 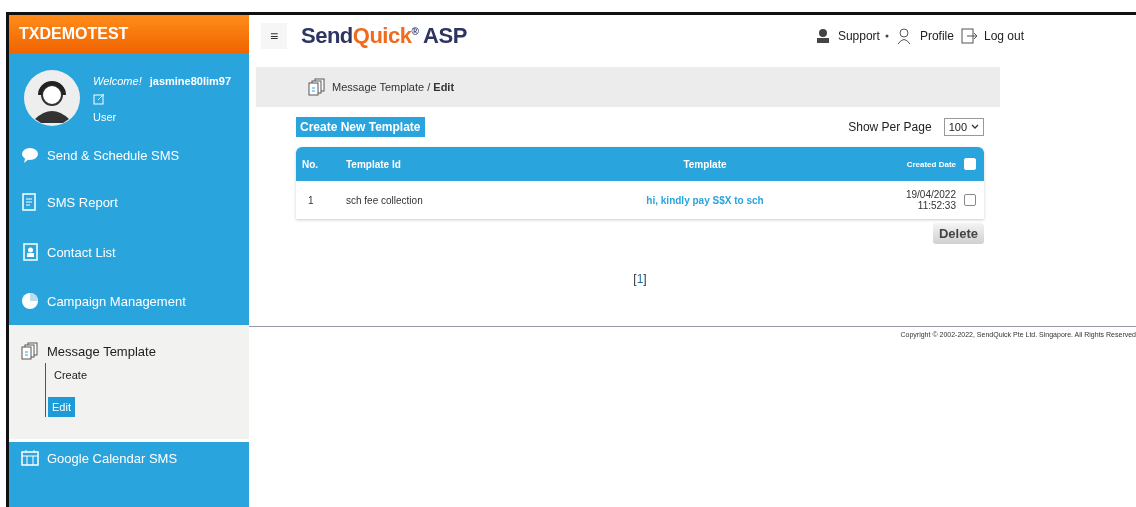 I want to click on contact-book-icon, so click(x=30, y=252).